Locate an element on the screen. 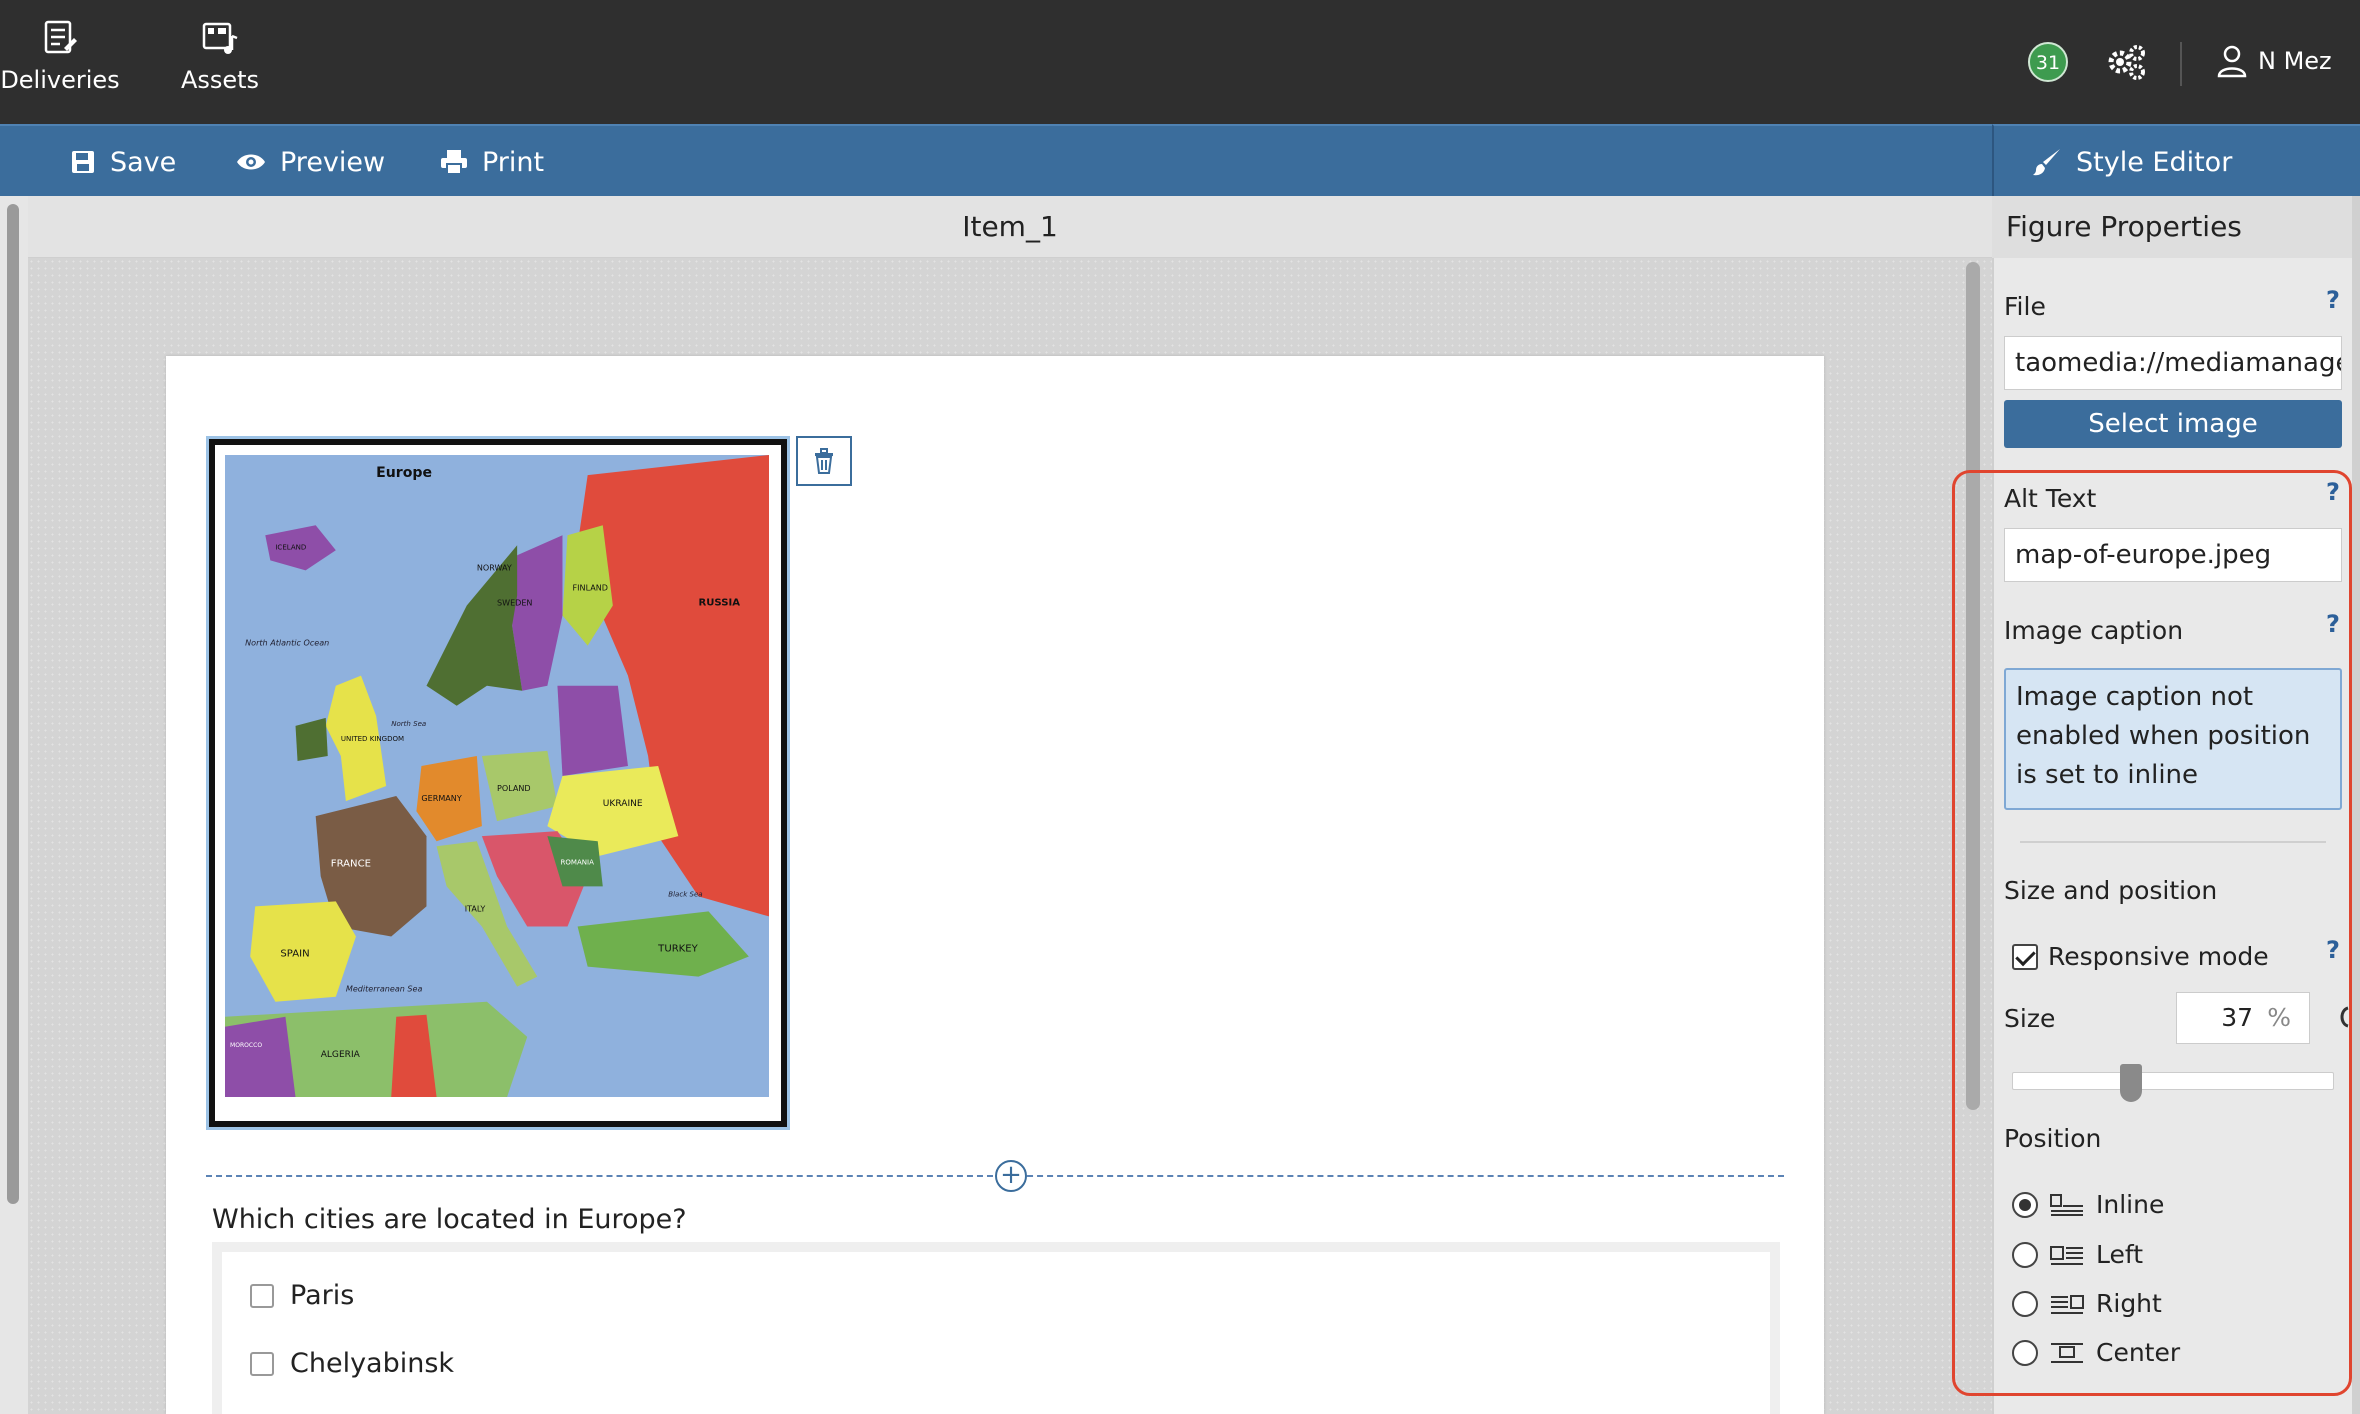 Image resolution: width=2360 pixels, height=1414 pixels. item-title: Item_1 is located at coordinates (1010, 227).